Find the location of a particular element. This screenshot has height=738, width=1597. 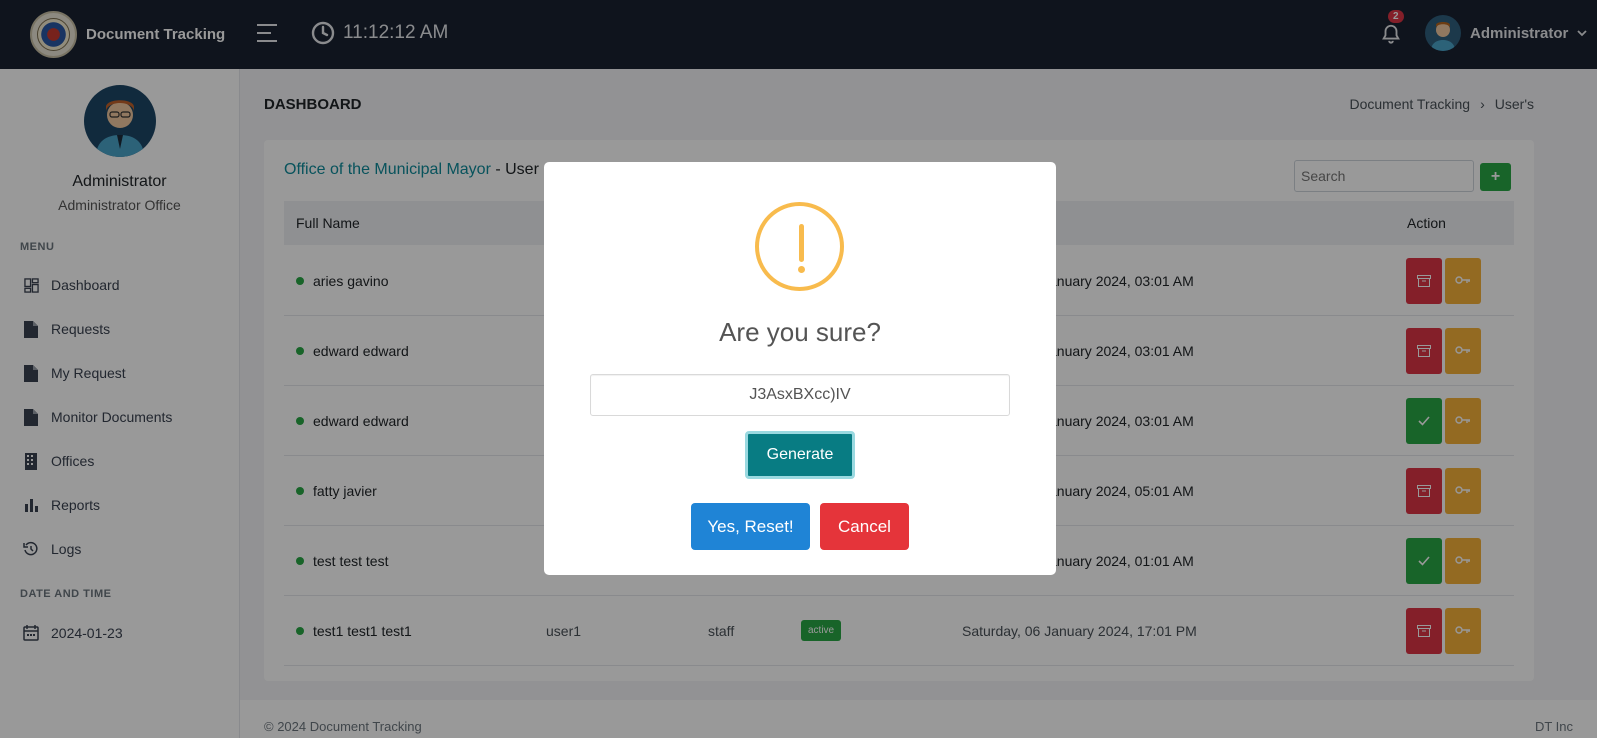

warning-icon is located at coordinates (799, 246).